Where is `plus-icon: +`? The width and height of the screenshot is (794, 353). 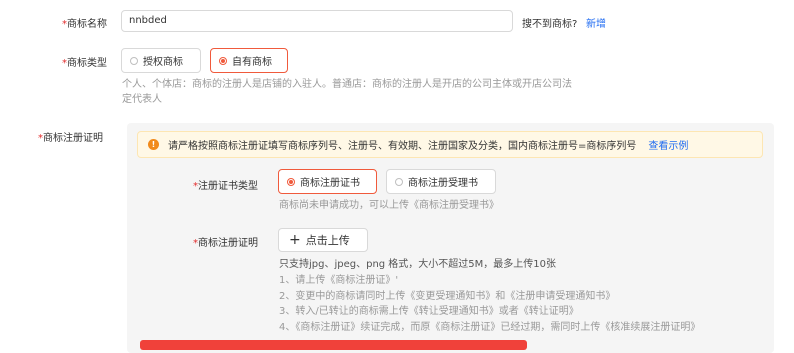 plus-icon: + is located at coordinates (295, 240).